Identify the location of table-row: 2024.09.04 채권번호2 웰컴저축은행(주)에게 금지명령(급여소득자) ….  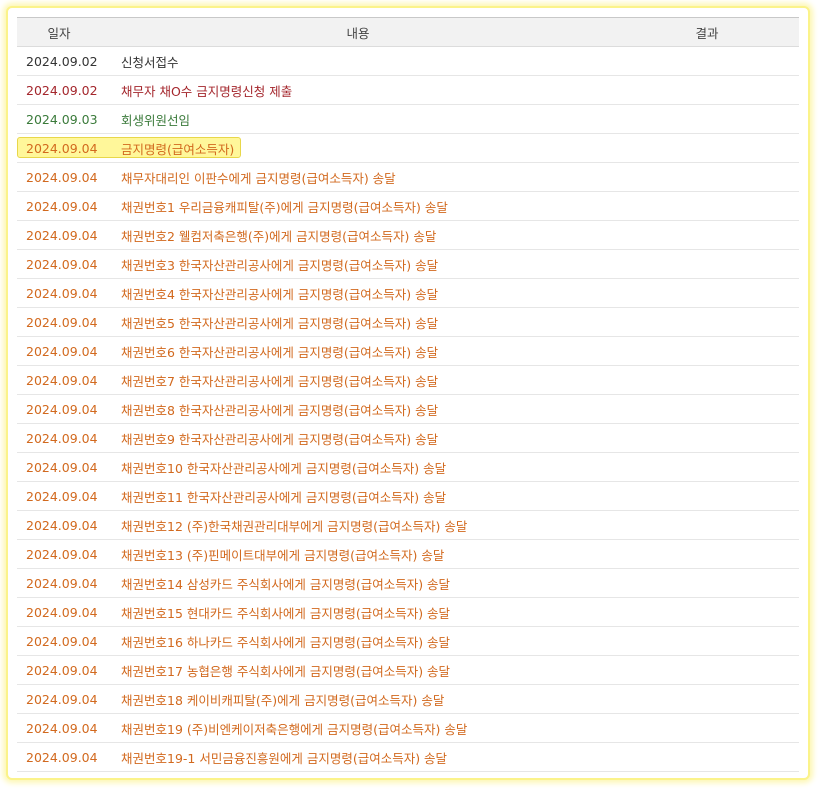
(408, 235).